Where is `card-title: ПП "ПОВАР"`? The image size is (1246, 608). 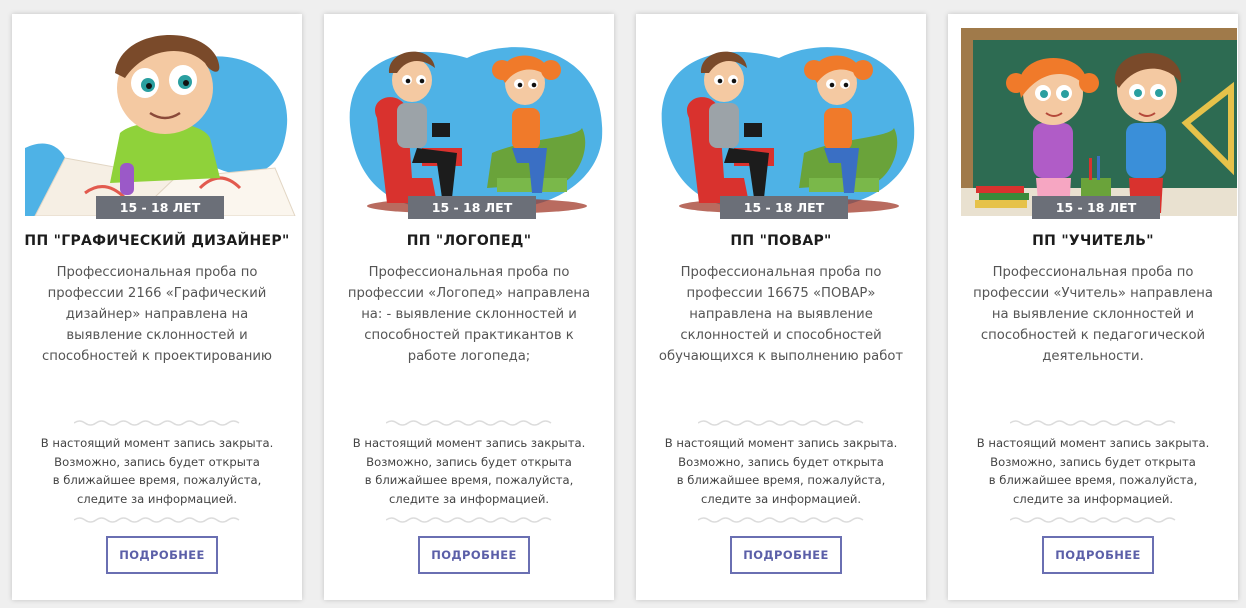 card-title: ПП "ПОВАР" is located at coordinates (781, 241).